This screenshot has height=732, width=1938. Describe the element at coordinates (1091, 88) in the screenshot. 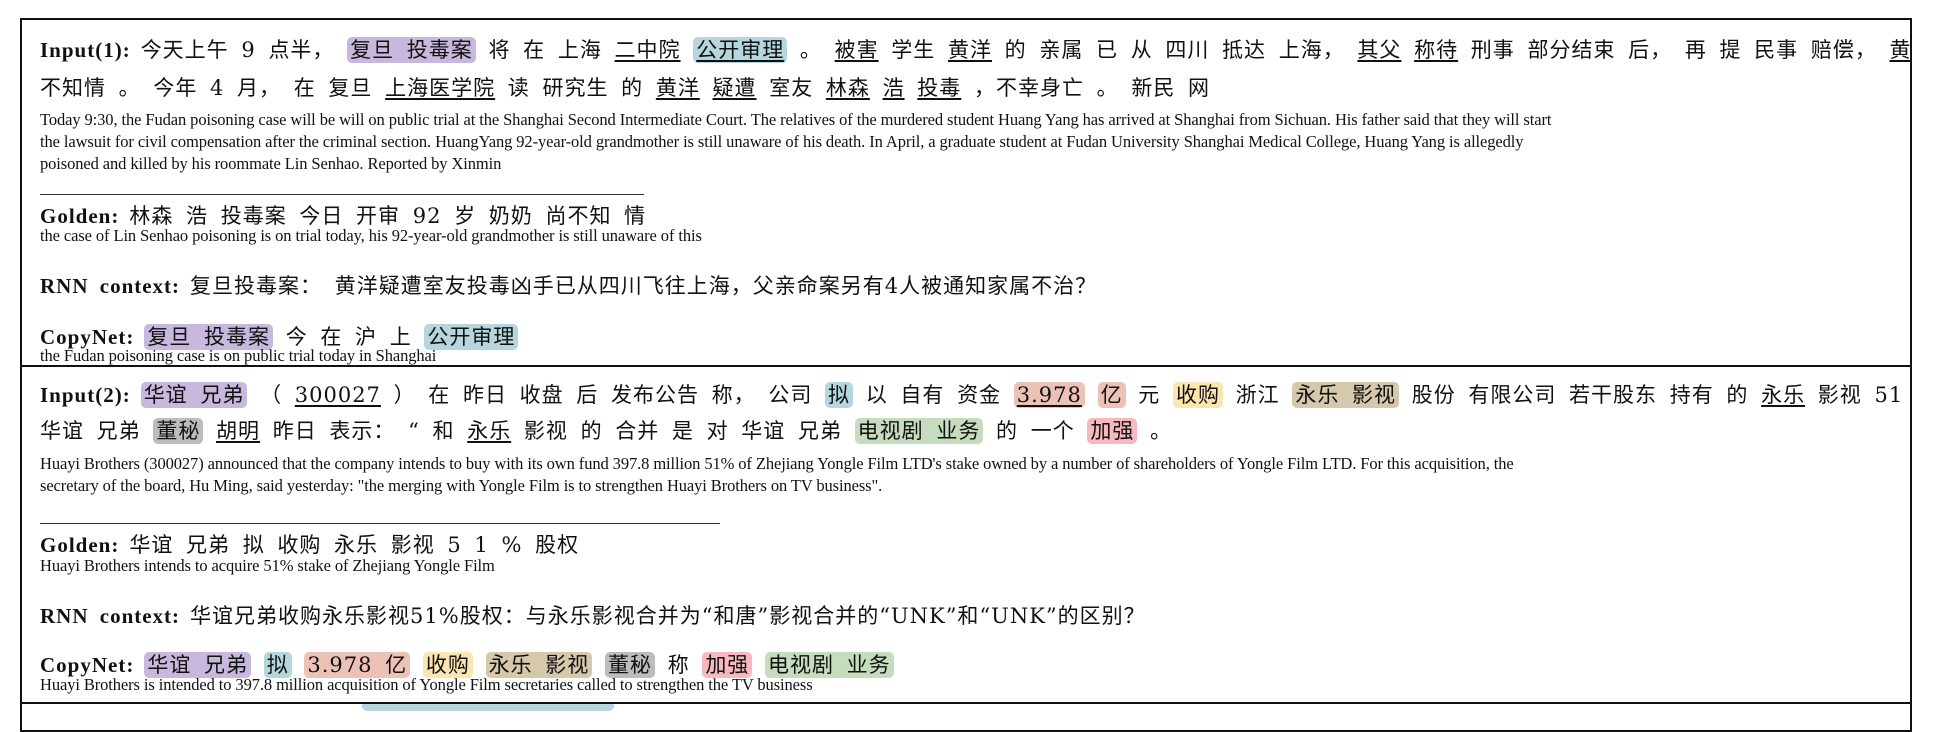

I see `token: ，不幸身亡 。 新民 网` at that location.